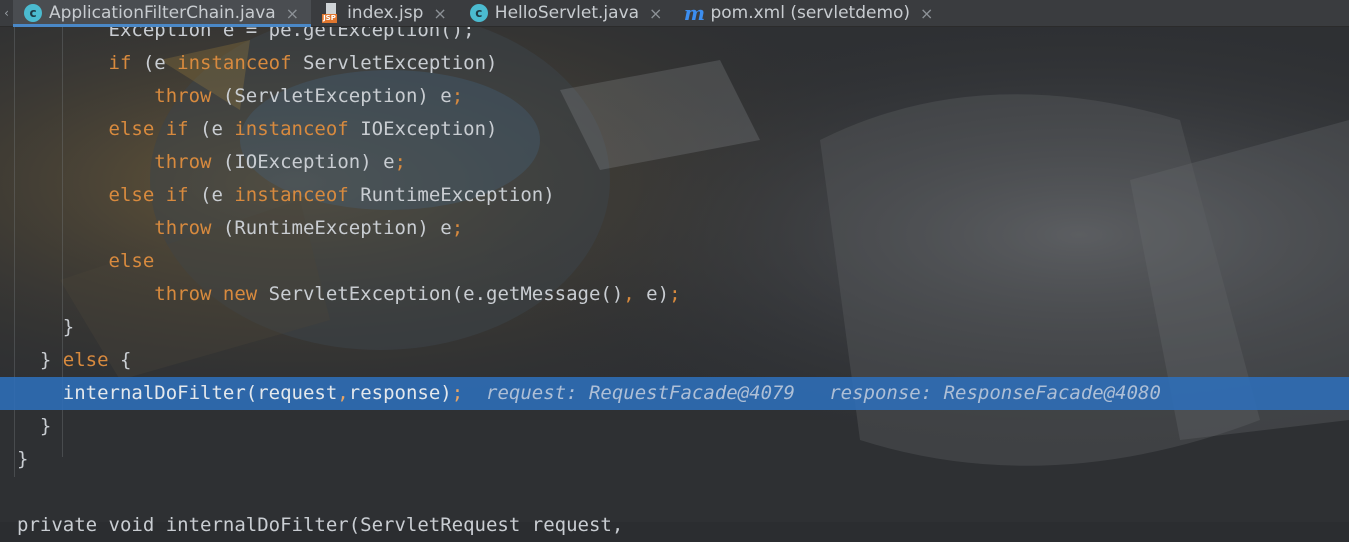 This screenshot has height=542, width=1349. Describe the element at coordinates (451, 195) in the screenshot. I see `code-token: RuntimeException)` at that location.